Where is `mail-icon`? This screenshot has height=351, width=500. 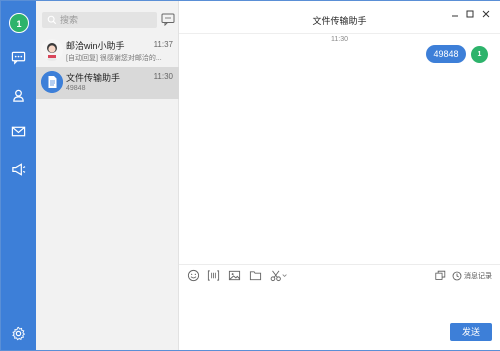 mail-icon is located at coordinates (18, 131).